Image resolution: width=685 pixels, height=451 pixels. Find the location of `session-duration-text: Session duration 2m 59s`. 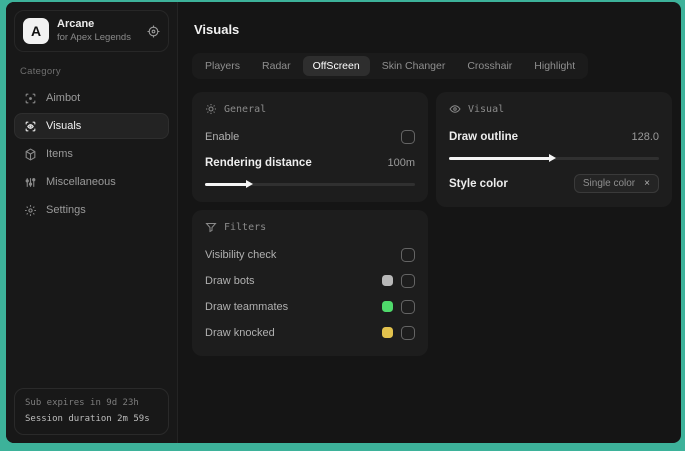

session-duration-text: Session duration 2m 59s is located at coordinates (87, 418).